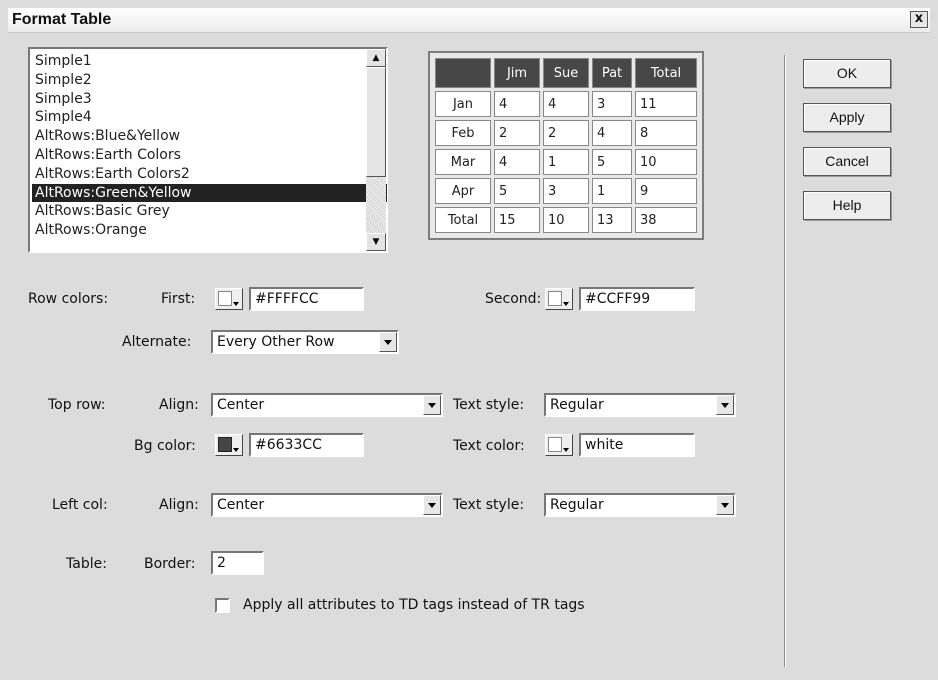  I want to click on first-color-field: #FFFFCC, so click(306, 299).